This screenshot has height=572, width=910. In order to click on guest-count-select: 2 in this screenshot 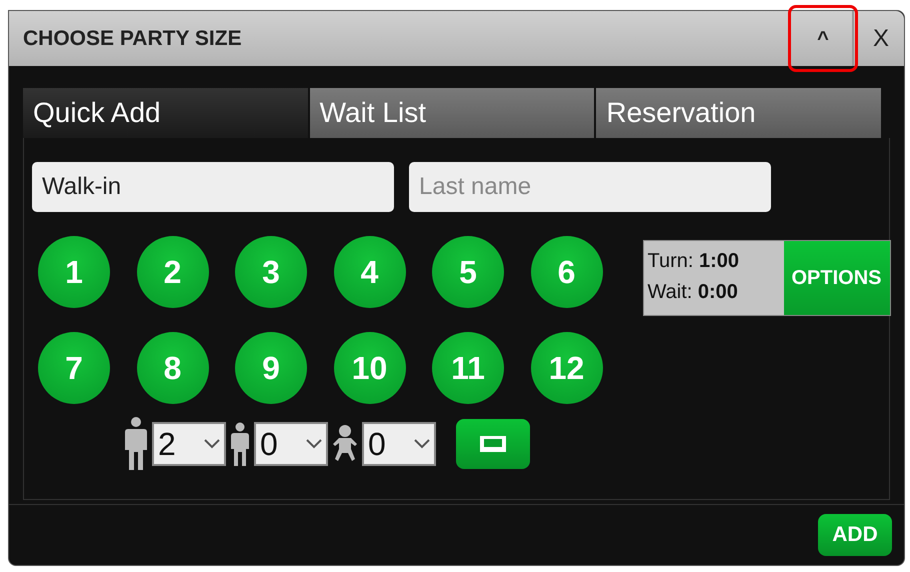, I will do `click(189, 444)`.